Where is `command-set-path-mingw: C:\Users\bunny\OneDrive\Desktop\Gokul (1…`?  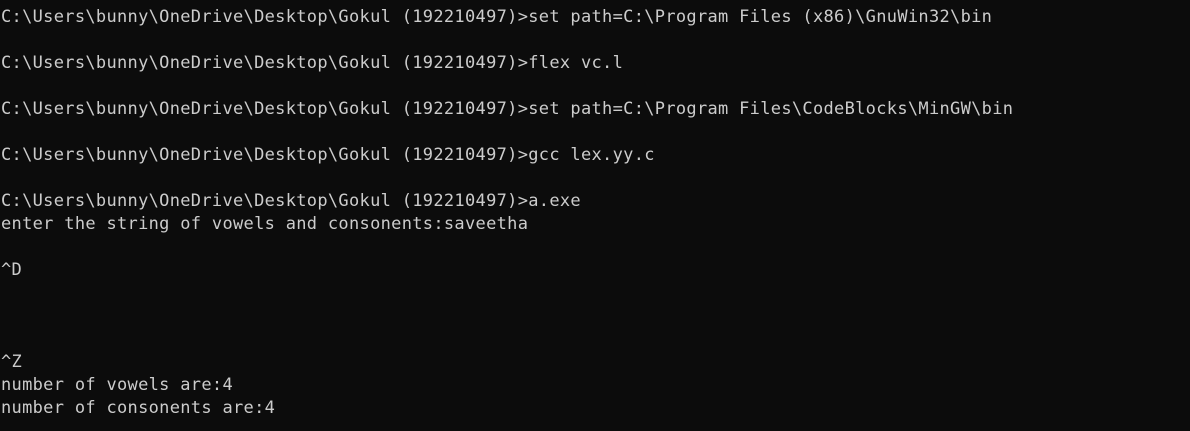 command-set-path-mingw: C:\Users\bunny\OneDrive\Desktop\Gokul (1… is located at coordinates (507, 109).